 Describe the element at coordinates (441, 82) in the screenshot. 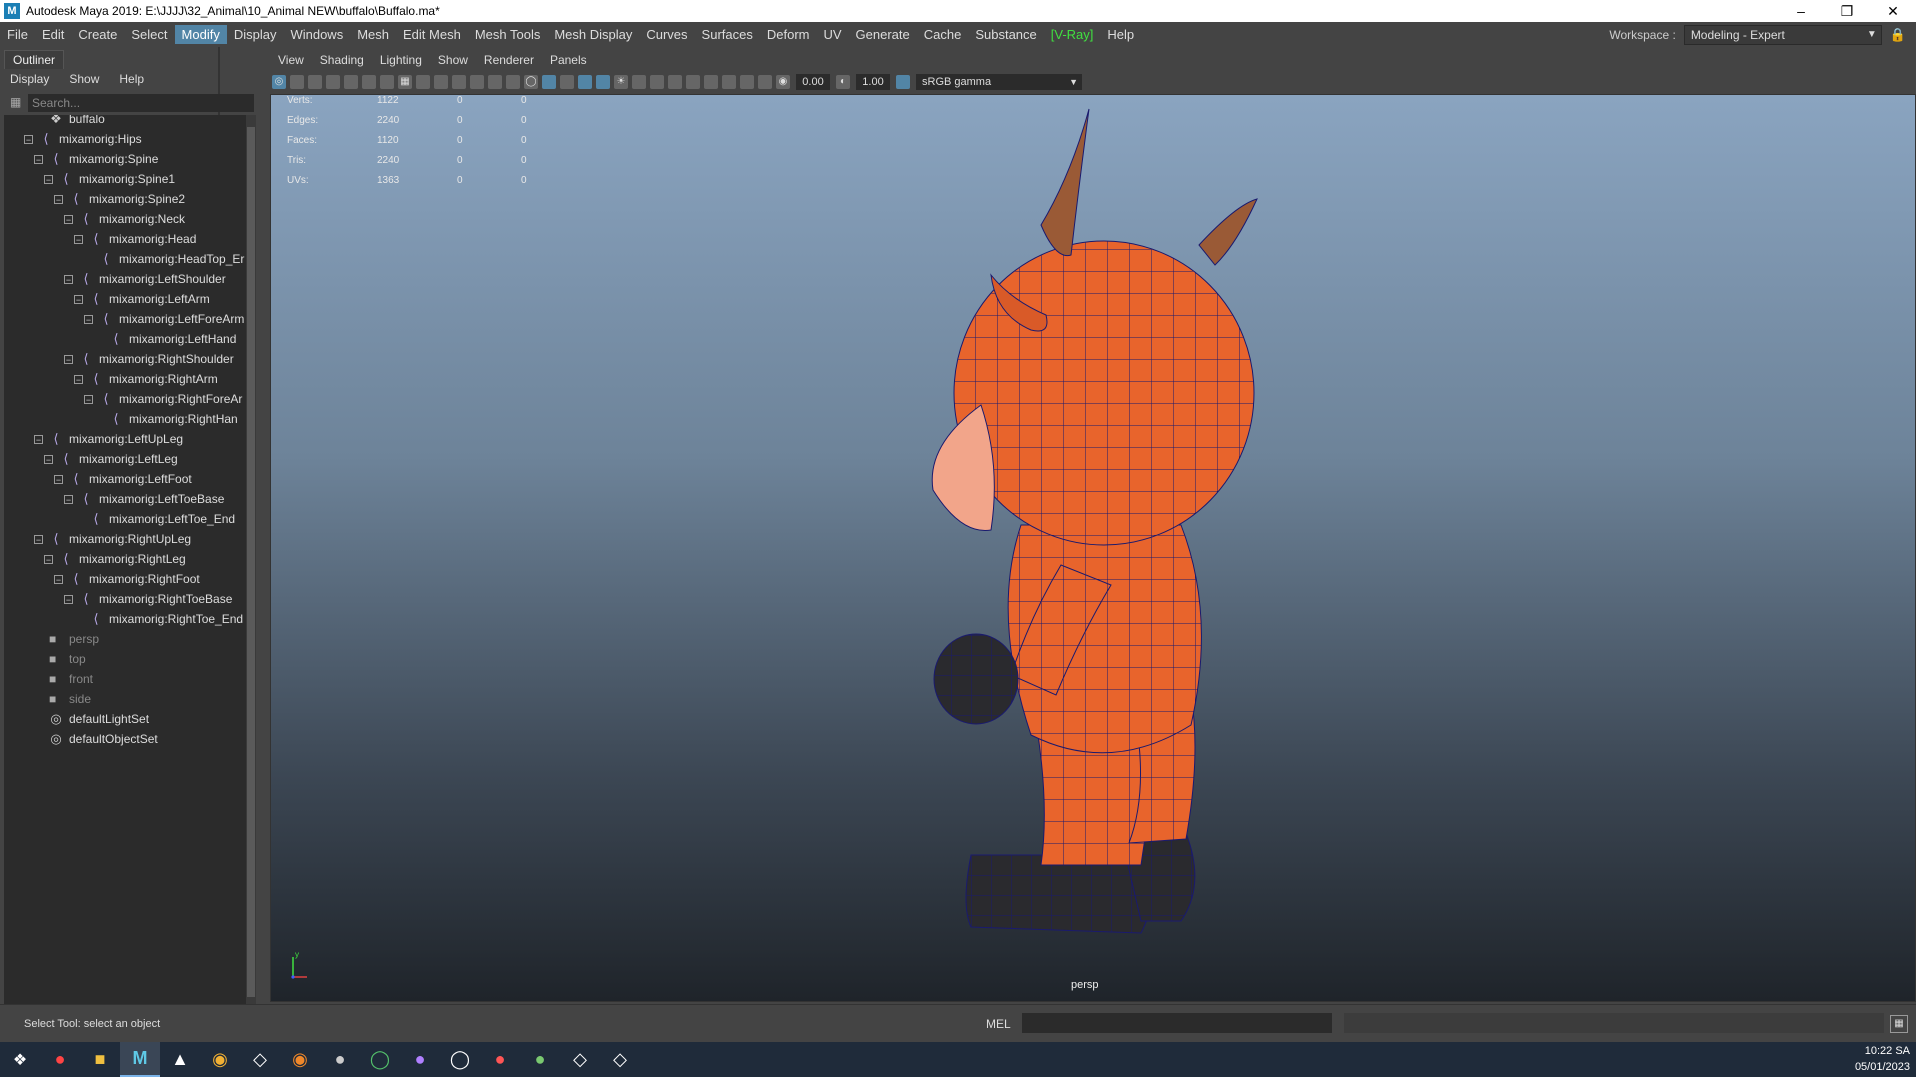

I see `resolution-gate-icon` at that location.